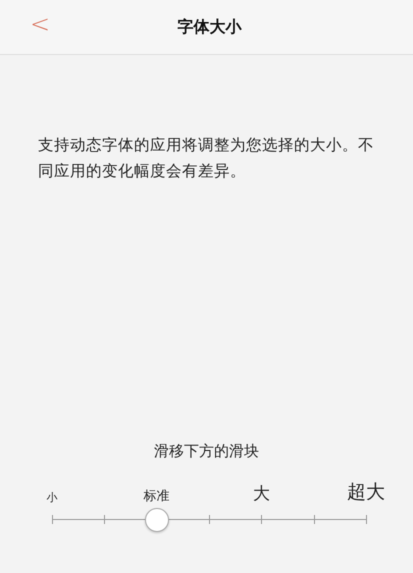 The image size is (413, 573). What do you see at coordinates (366, 492) in the screenshot?
I see `size-label: 超大` at bounding box center [366, 492].